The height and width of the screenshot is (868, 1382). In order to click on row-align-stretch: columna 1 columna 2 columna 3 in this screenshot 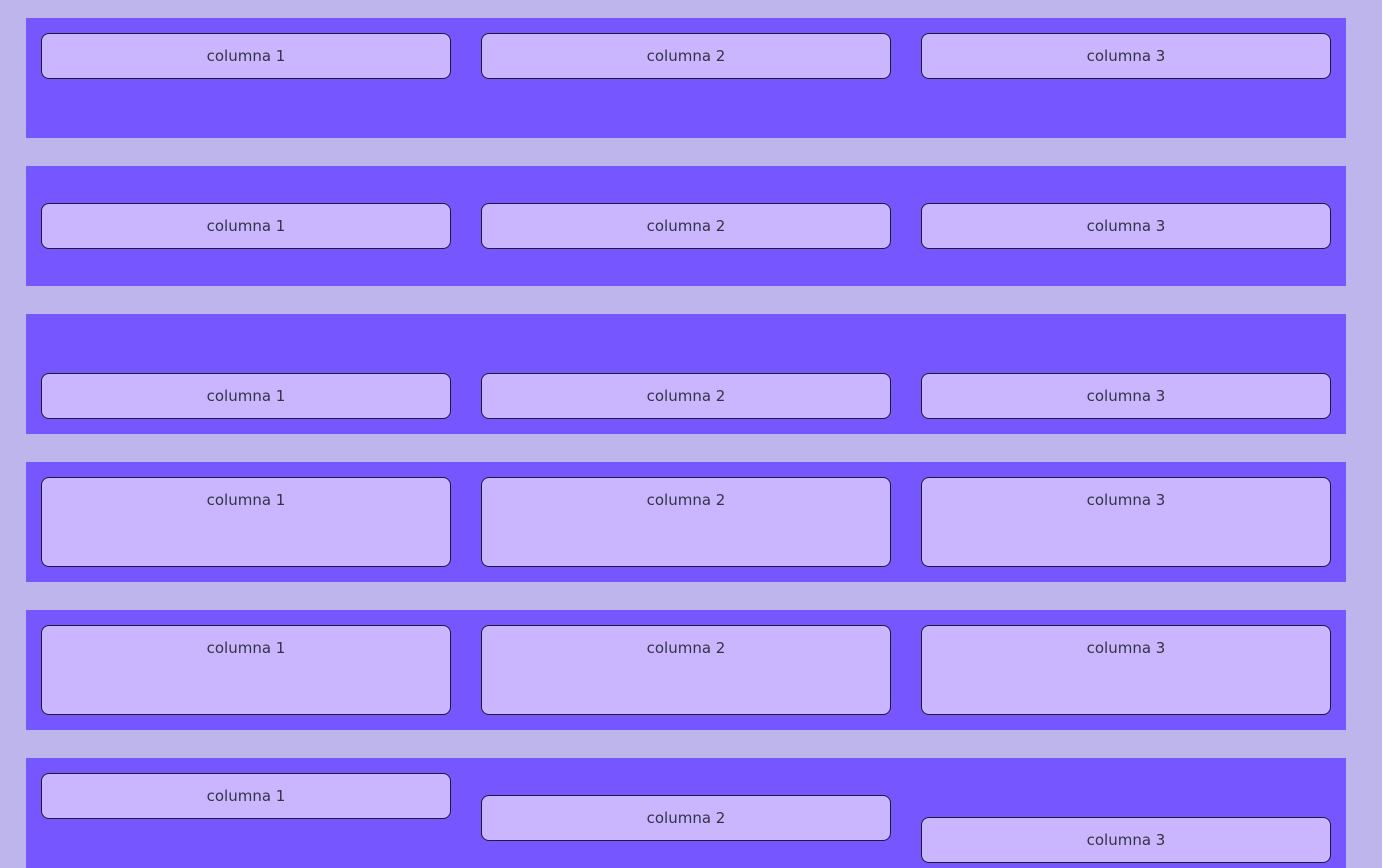, I will do `click(686, 522)`.